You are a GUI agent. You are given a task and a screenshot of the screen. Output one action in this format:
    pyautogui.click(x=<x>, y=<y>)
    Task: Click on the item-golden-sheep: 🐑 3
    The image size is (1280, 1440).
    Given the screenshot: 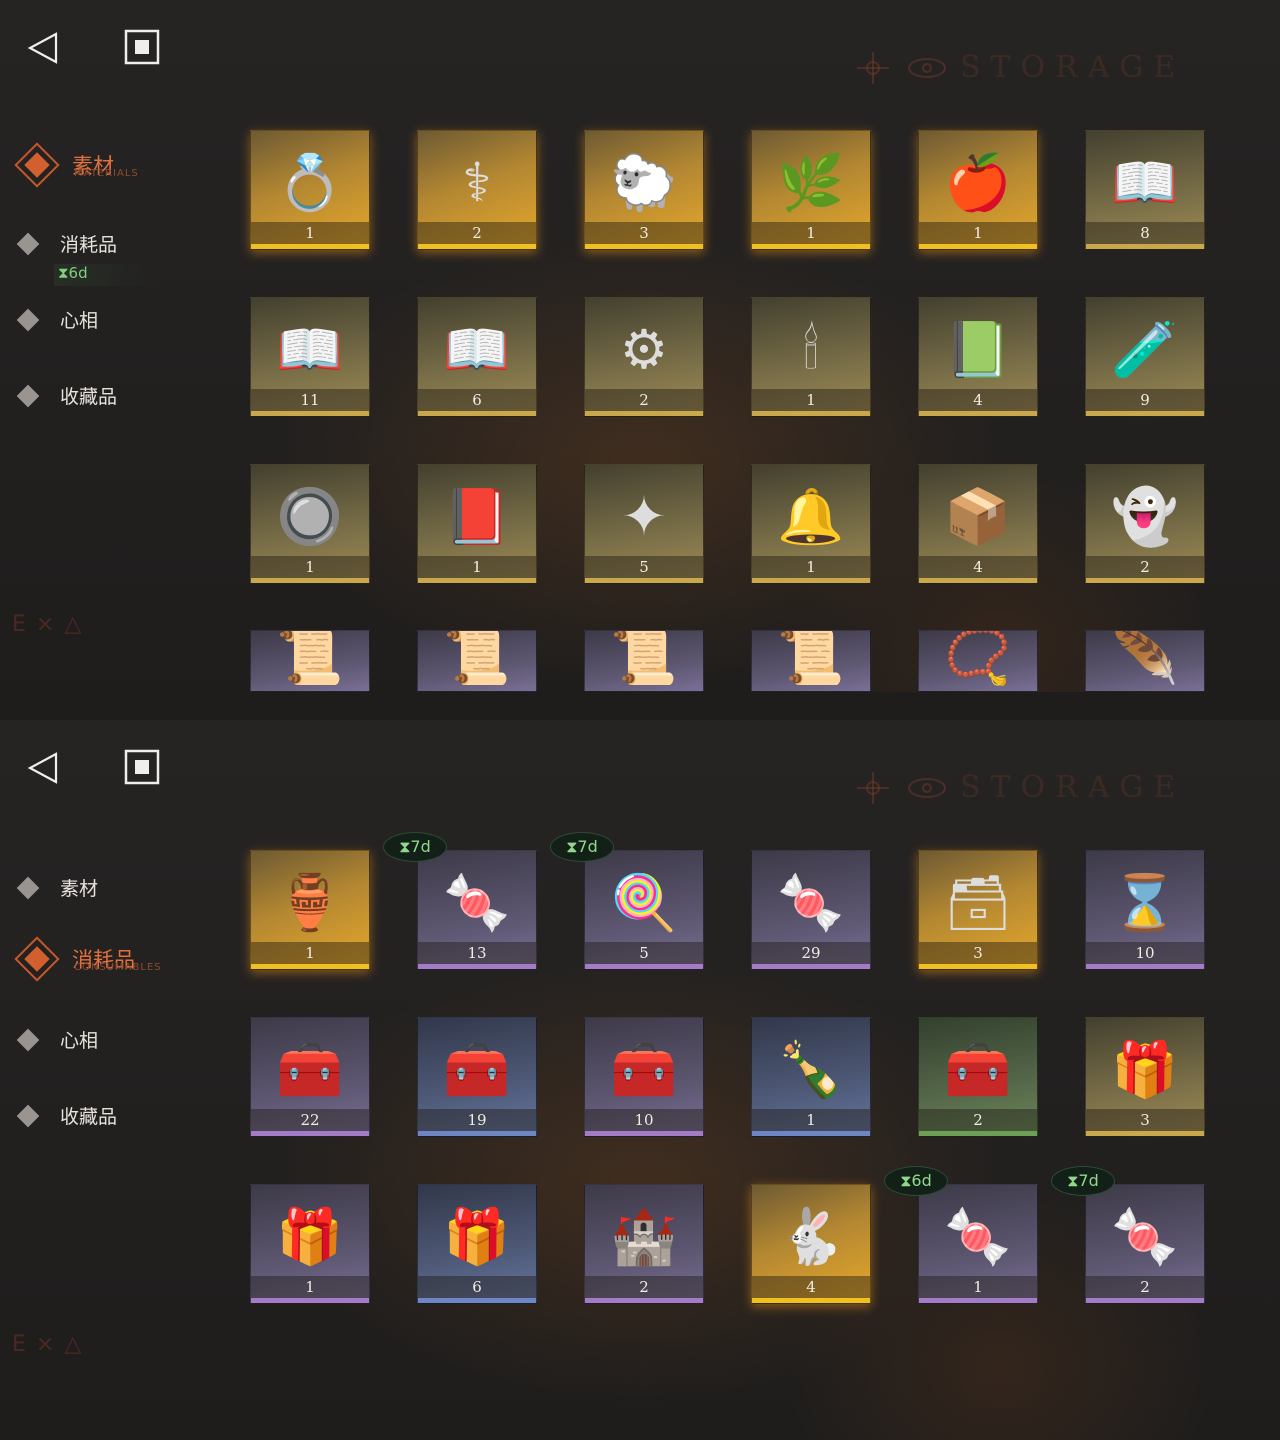 What is the action you would take?
    pyautogui.click(x=644, y=190)
    